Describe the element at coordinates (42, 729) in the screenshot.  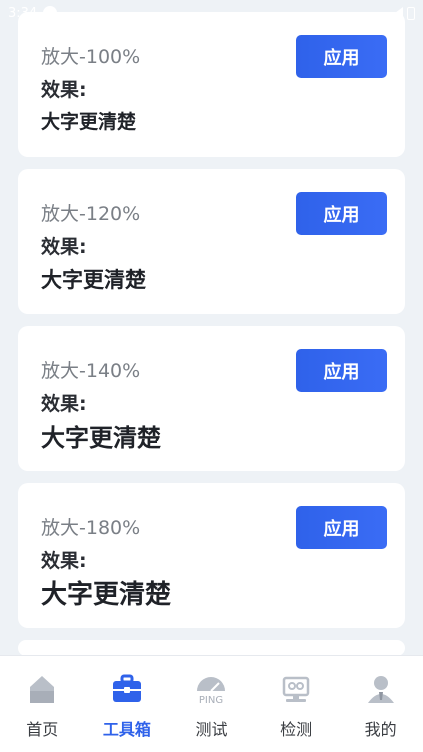
I see `tab-label: 首页` at that location.